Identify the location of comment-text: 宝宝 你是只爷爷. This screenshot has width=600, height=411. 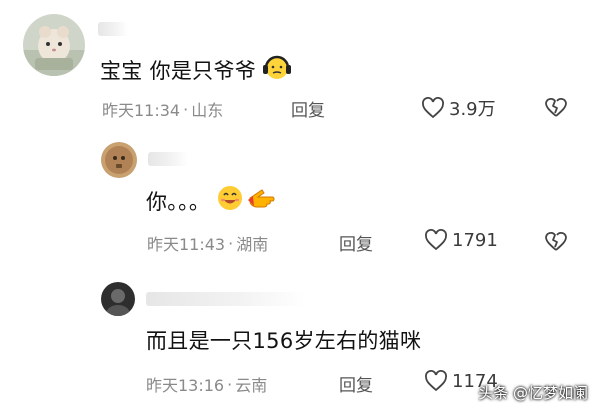
(196, 69).